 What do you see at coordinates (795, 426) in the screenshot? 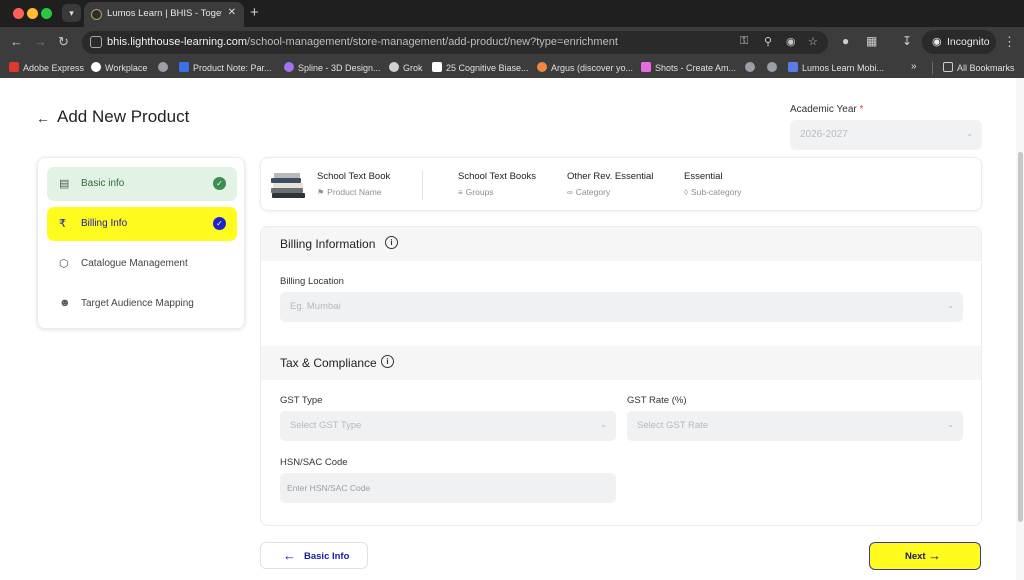
I see `gst-rate-select: Select GST Rate ⌄` at bounding box center [795, 426].